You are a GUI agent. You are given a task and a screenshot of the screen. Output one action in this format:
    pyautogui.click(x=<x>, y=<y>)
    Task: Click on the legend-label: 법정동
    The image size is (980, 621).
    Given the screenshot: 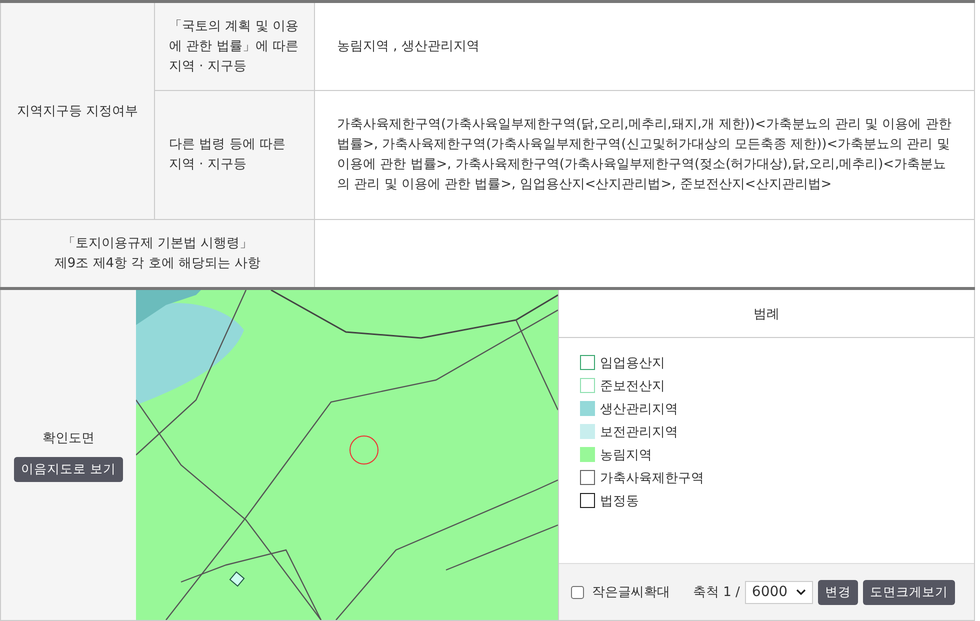 What is the action you would take?
    pyautogui.click(x=619, y=501)
    